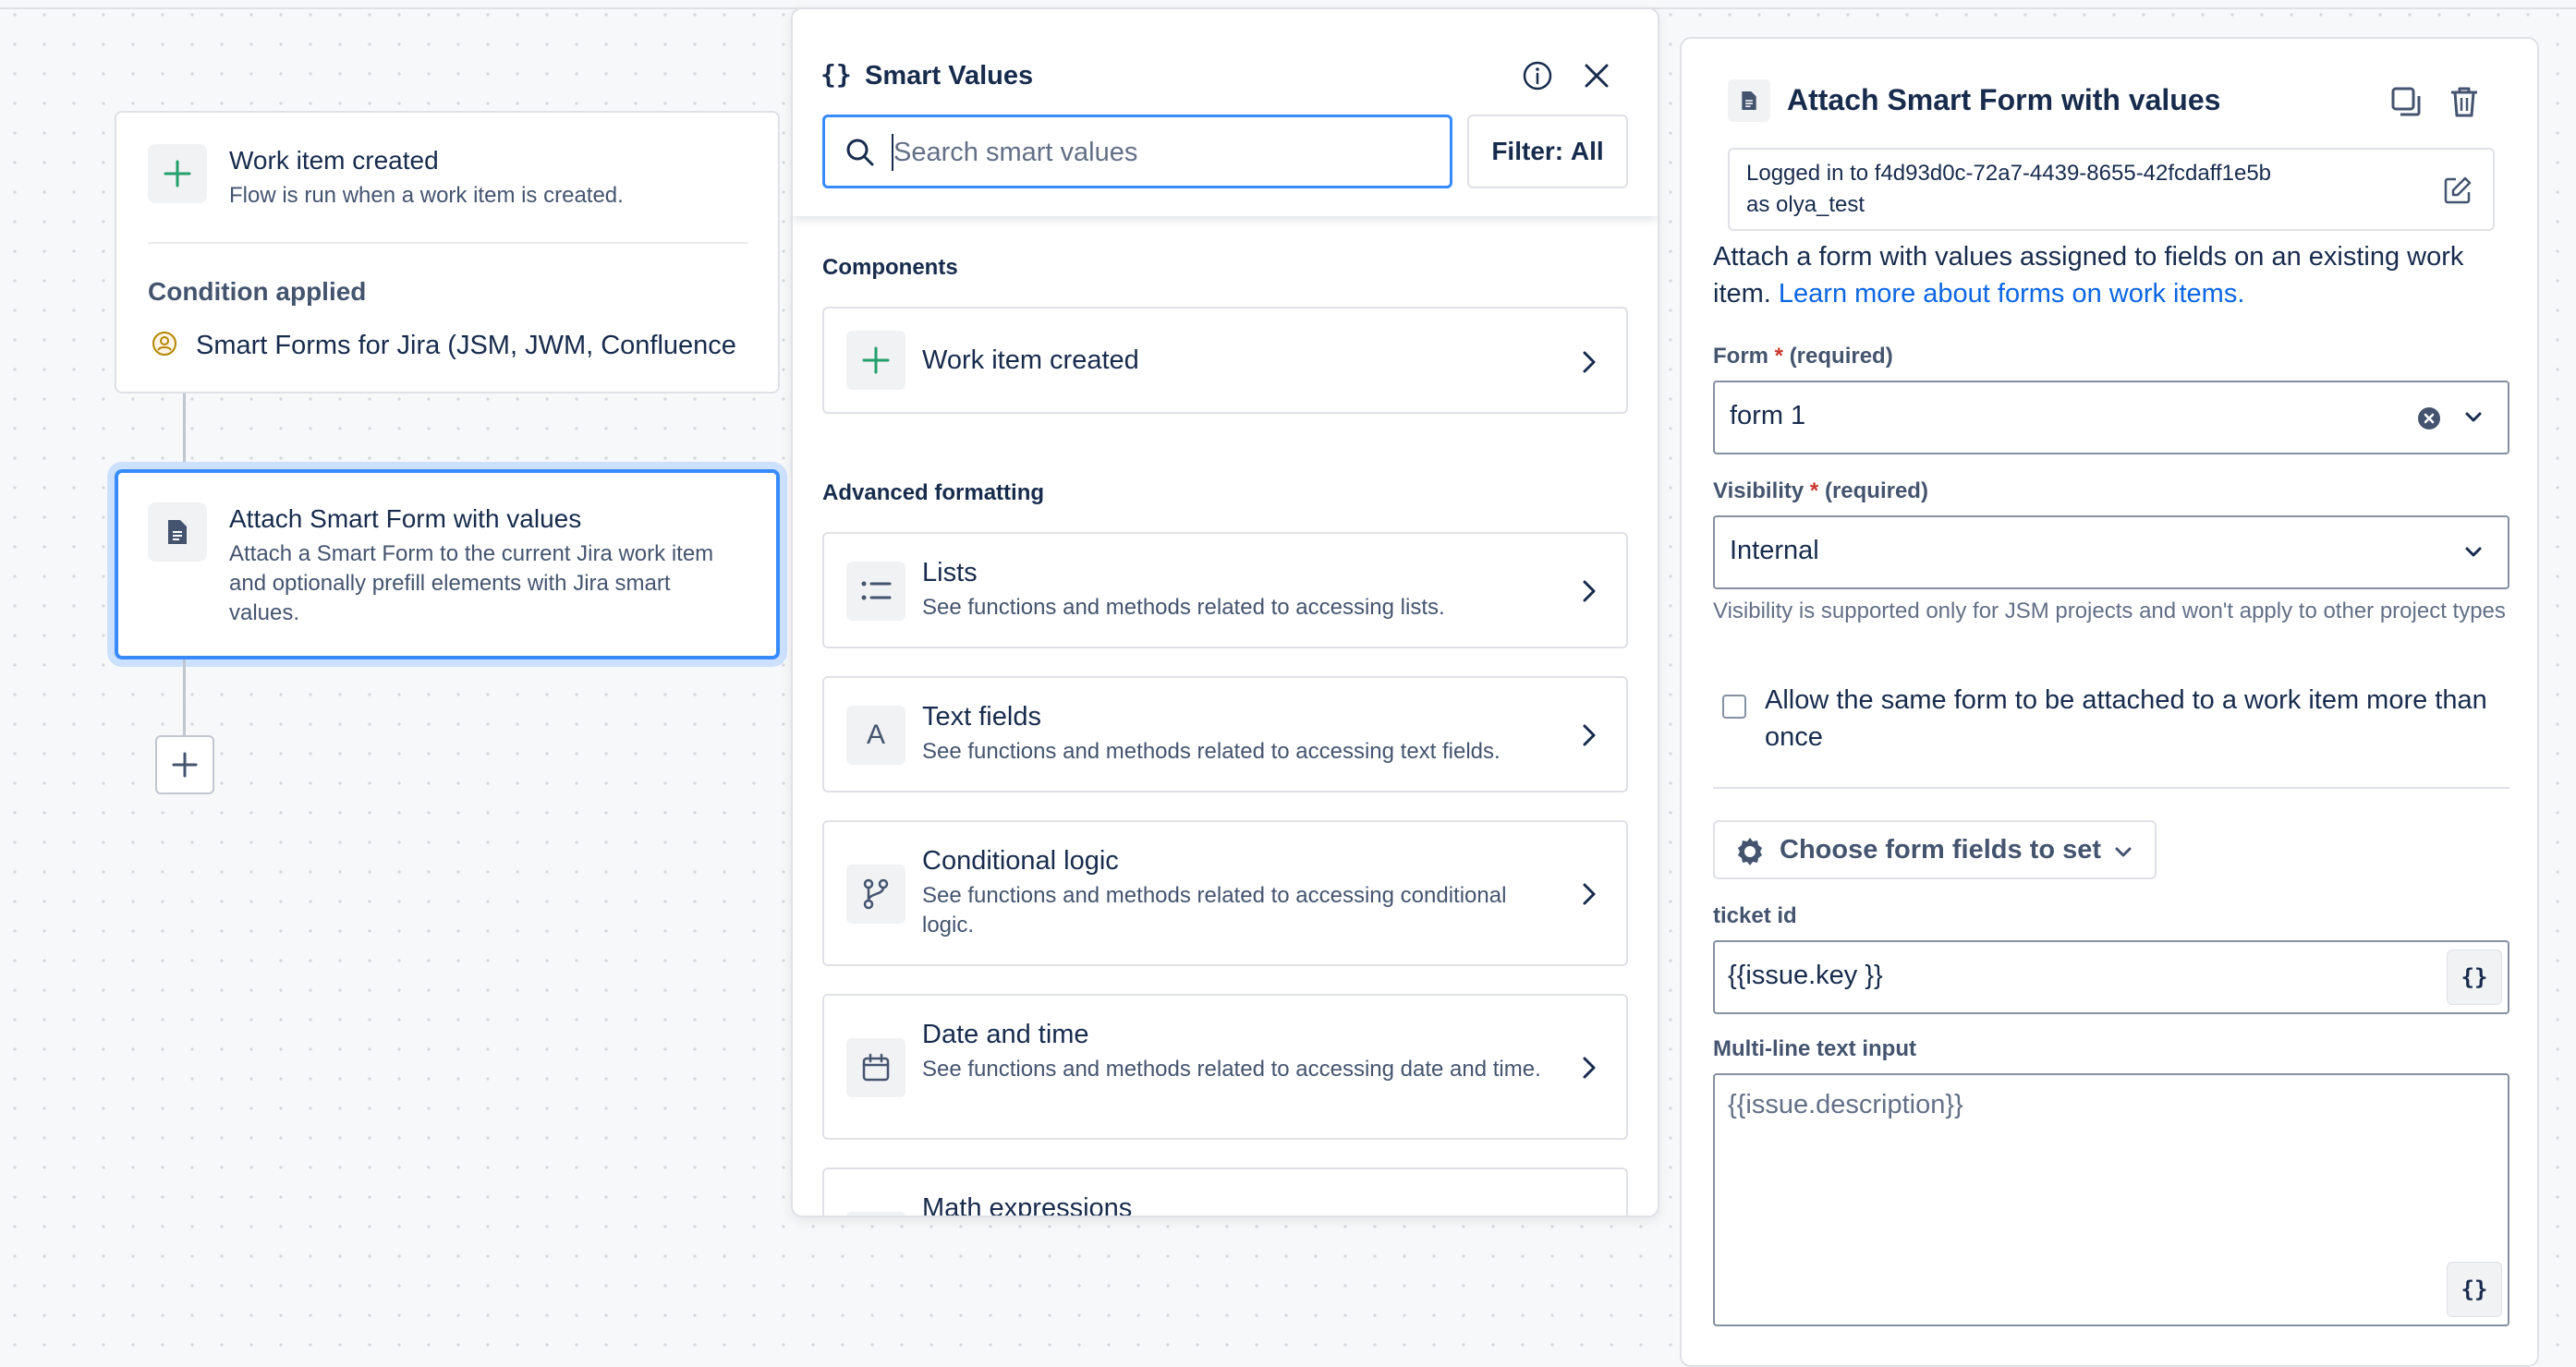  What do you see at coordinates (1596, 75) in the screenshot?
I see `close-icon` at bounding box center [1596, 75].